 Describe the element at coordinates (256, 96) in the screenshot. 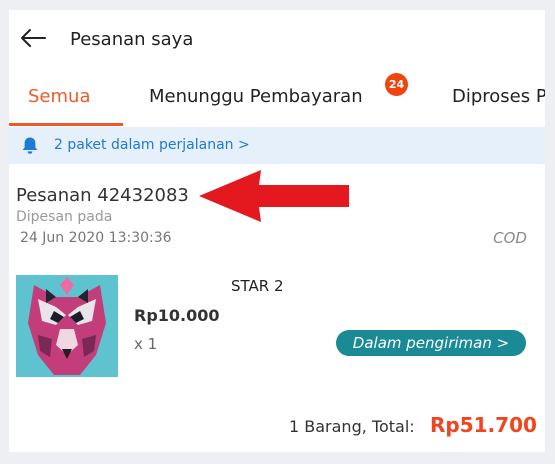

I see `tab-awaiting-payment: Menunggu Pembayaran` at that location.